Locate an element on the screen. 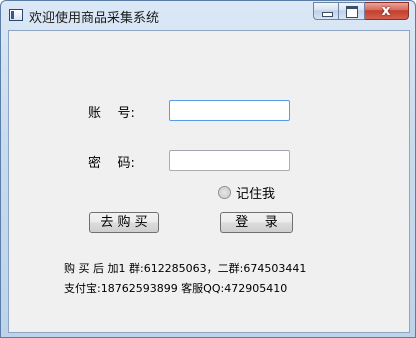 This screenshot has width=416, height=338. minimize-icon is located at coordinates (327, 14).